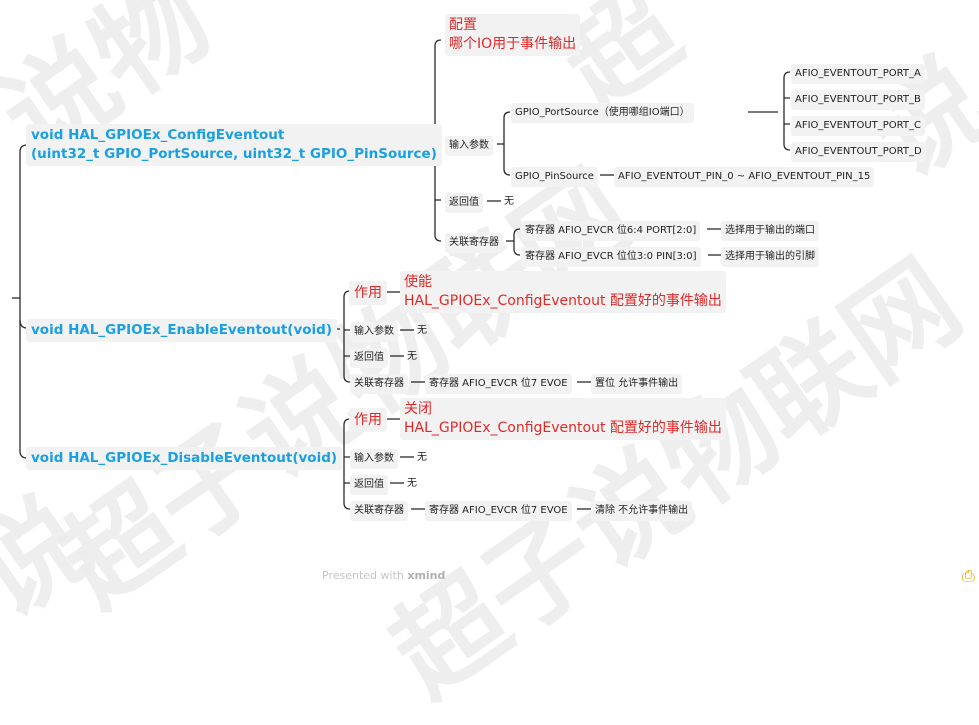  What do you see at coordinates (642, 511) in the screenshot?
I see `disable-register-desc-node: 清除 不允许事件输出` at bounding box center [642, 511].